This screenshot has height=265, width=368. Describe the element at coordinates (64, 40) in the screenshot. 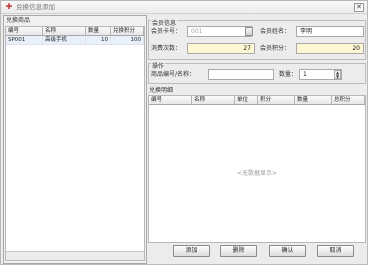

I see `cell-name: 高级手机` at that location.